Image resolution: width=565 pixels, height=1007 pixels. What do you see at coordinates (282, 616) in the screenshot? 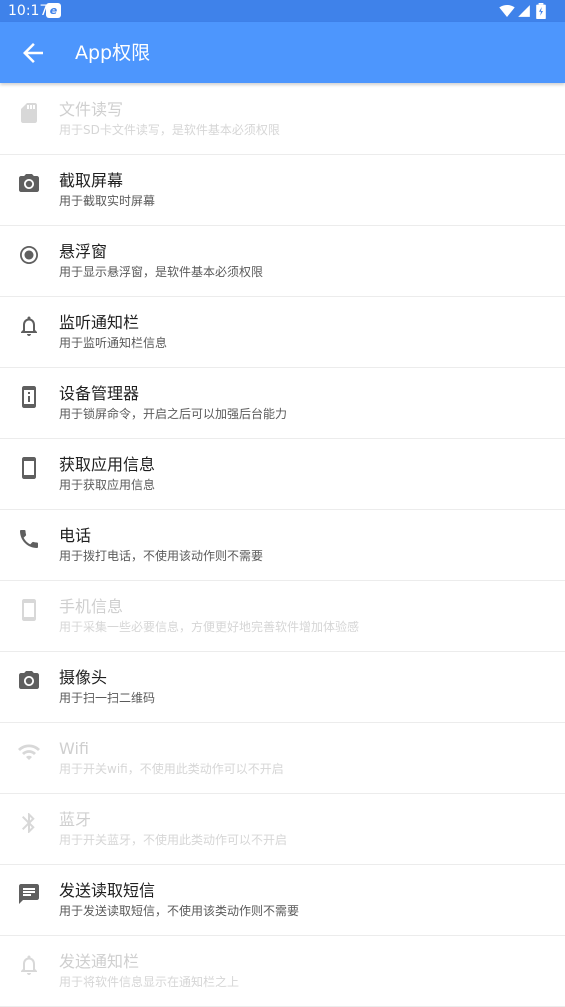
I see `permission-item: 手机信息用于采集一些必要信息，方便更好地完善软件增加体验感` at bounding box center [282, 616].